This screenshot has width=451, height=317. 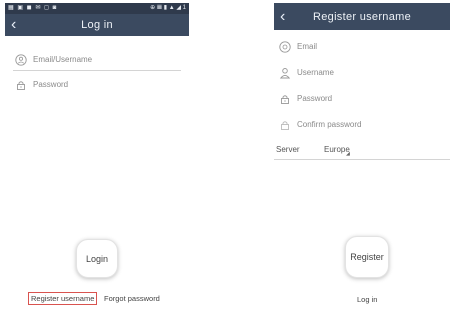 I want to click on page-title: Register username, so click(x=362, y=16).